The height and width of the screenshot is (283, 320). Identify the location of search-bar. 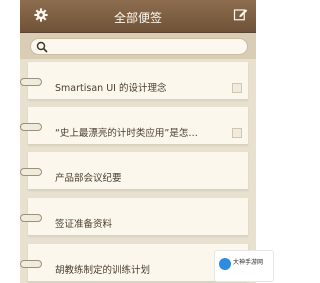
(138, 46).